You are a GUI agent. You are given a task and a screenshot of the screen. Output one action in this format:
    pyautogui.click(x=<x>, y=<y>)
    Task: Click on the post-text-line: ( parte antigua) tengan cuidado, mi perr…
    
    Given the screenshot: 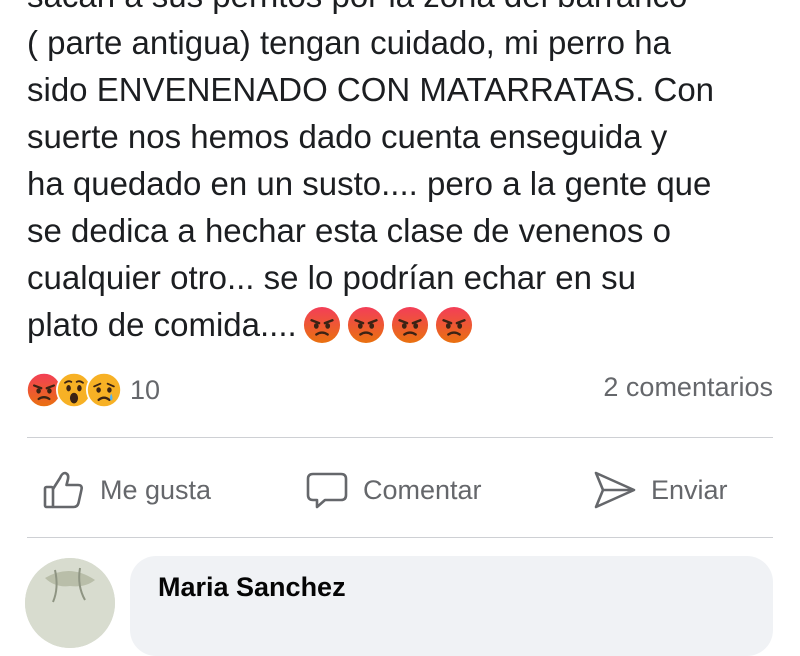 What is the action you would take?
    pyautogui.click(x=349, y=42)
    